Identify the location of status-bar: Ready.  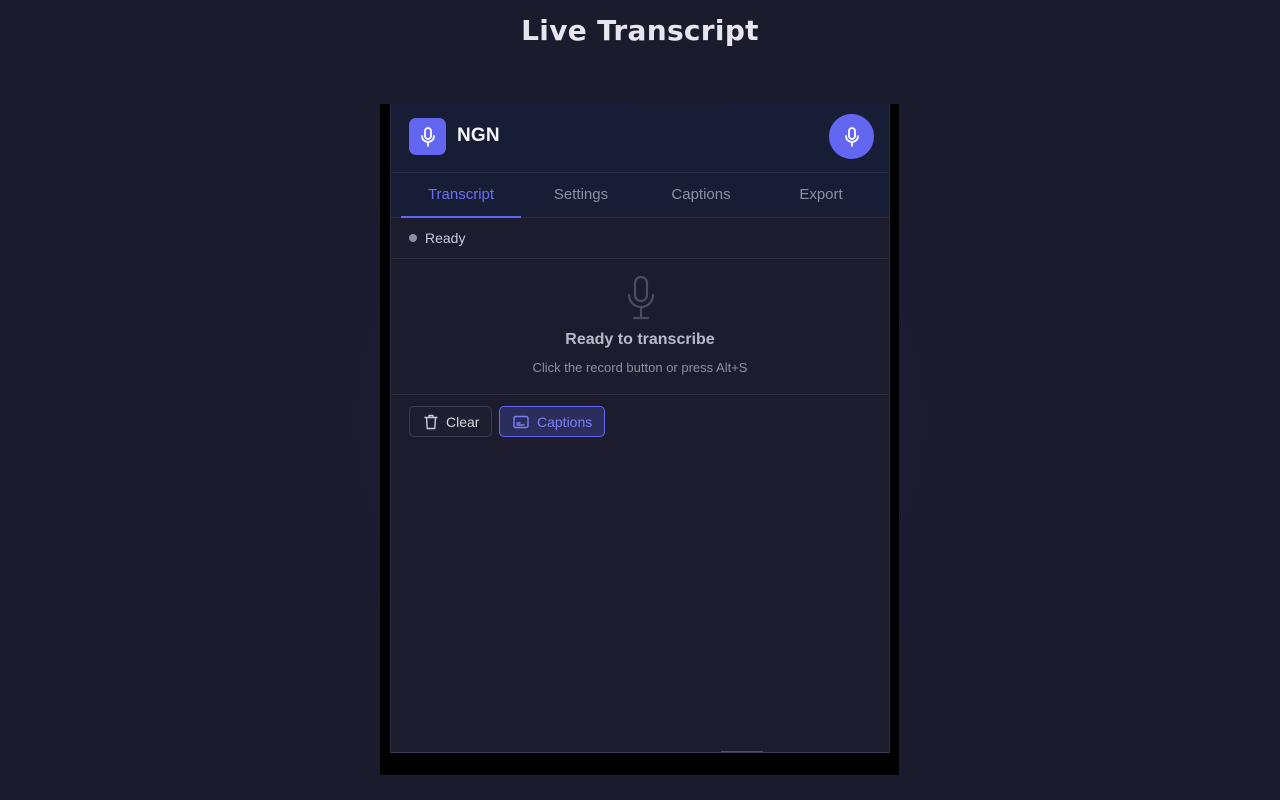
(640, 238).